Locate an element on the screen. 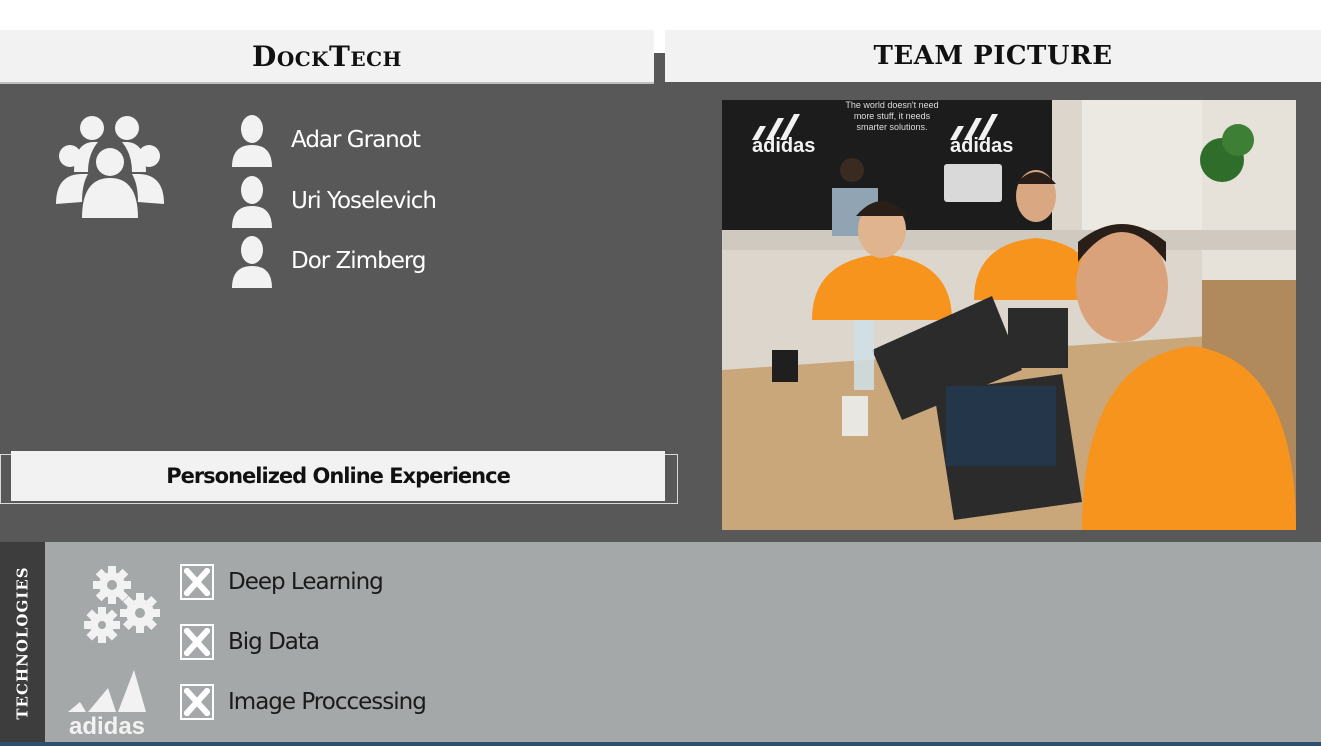  tech-label: Image Proccessing is located at coordinates (327, 702).